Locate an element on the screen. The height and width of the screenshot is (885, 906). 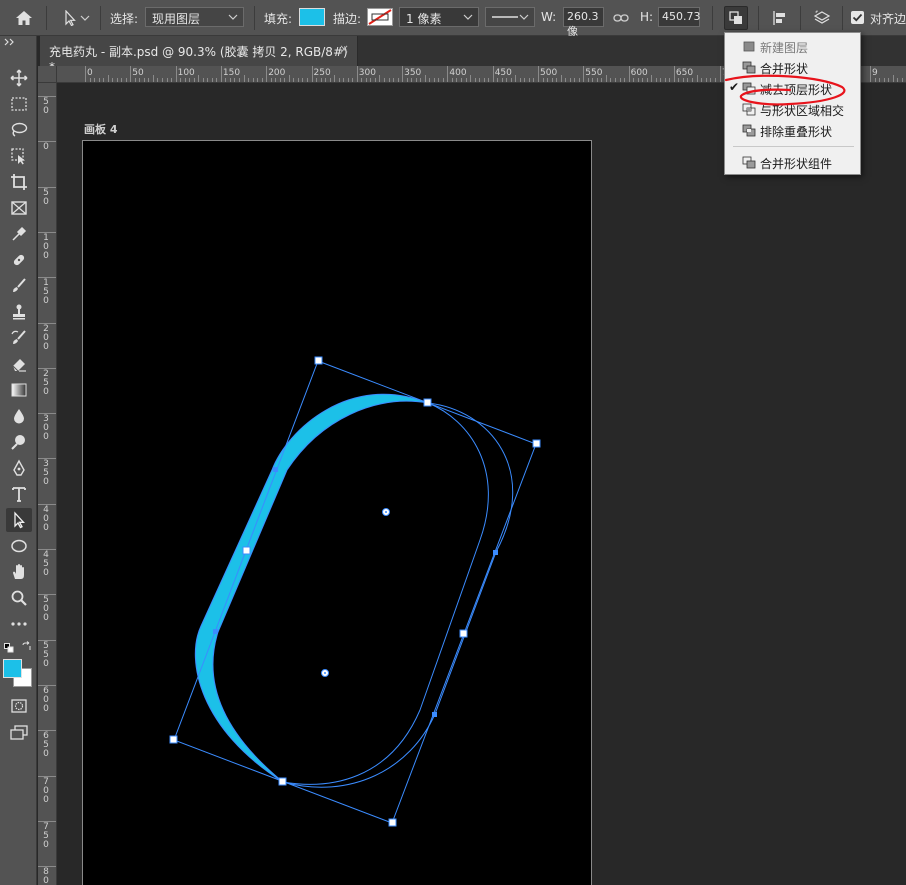
menu-item-label: 合并形状组件 is located at coordinates (796, 164).